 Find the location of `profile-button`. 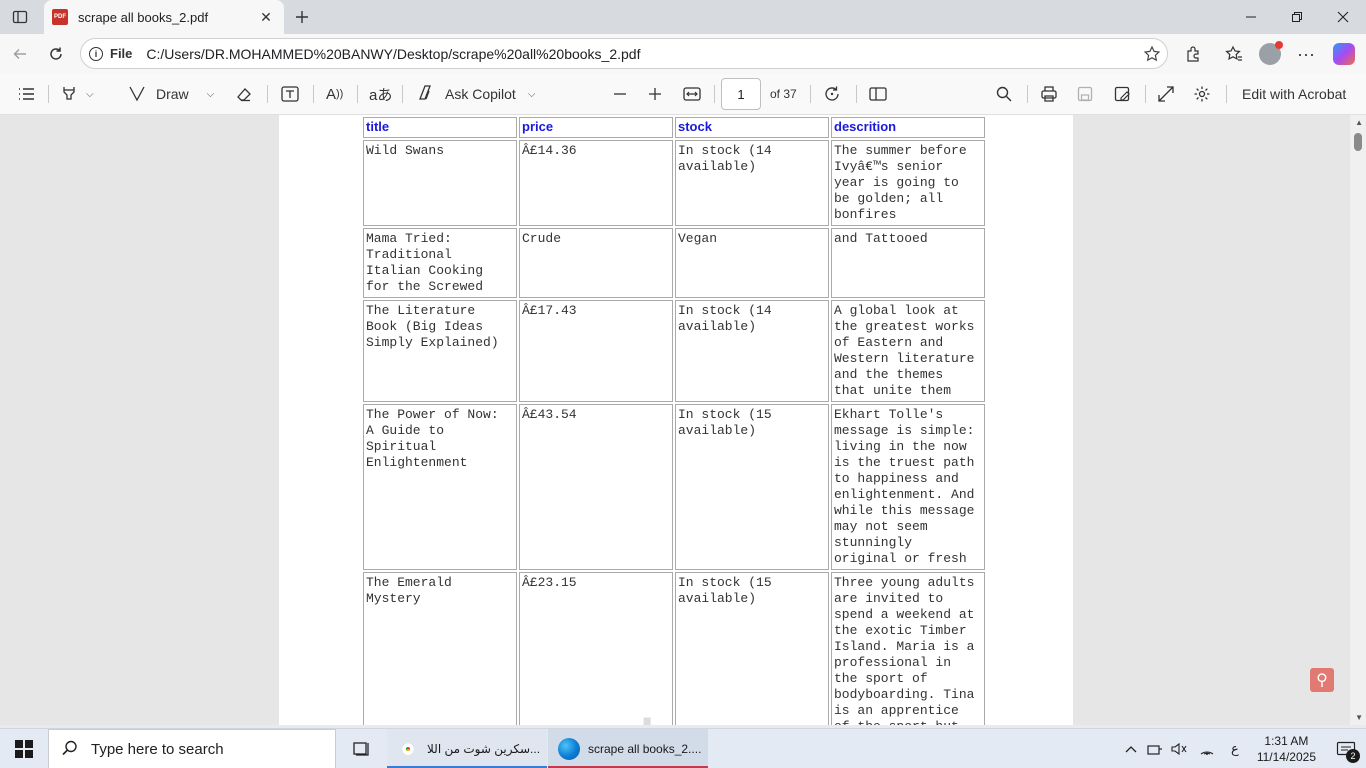

profile-button is located at coordinates (1270, 54).